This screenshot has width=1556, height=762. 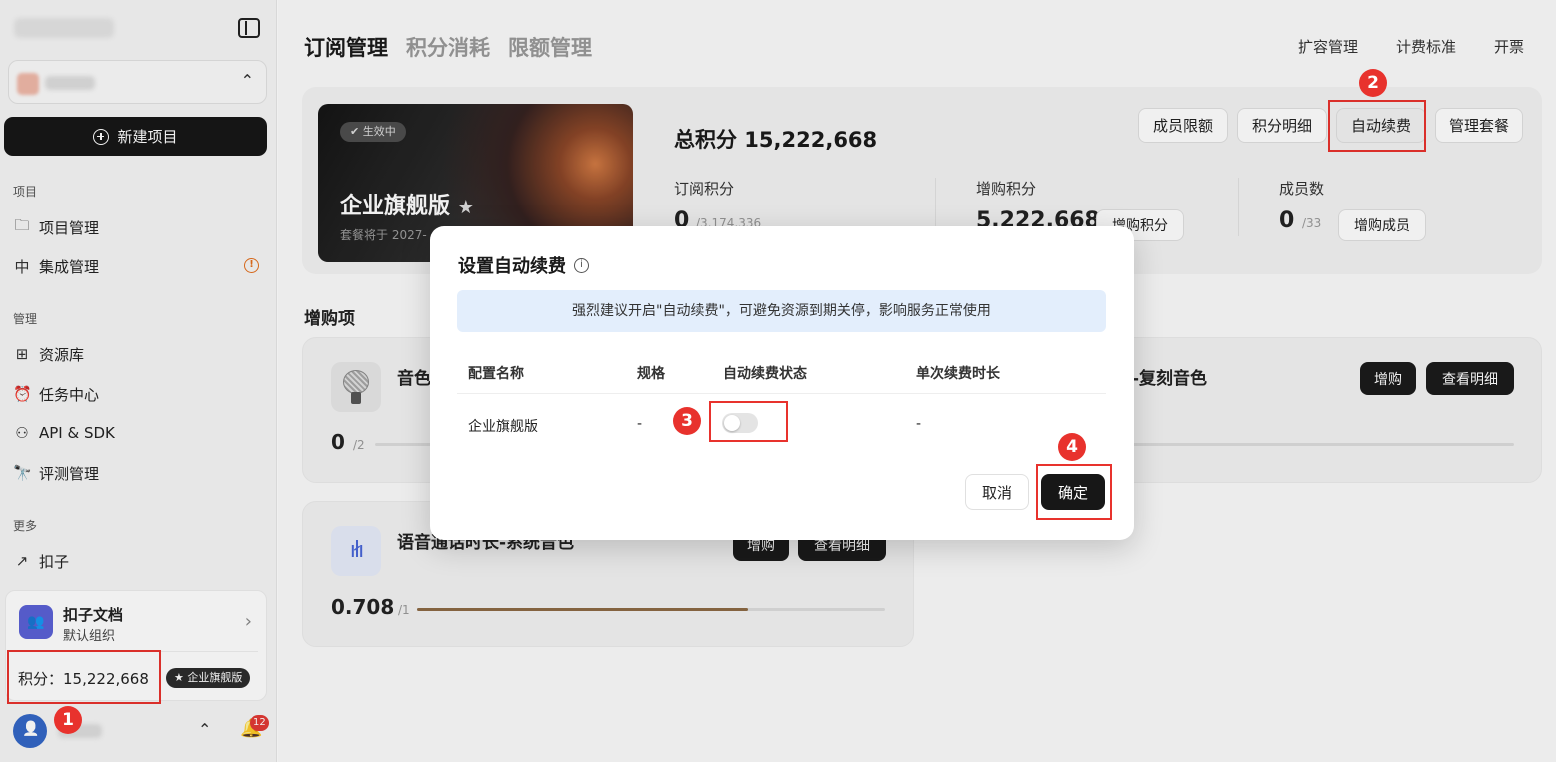 I want to click on row-duration: -, so click(x=919, y=424).